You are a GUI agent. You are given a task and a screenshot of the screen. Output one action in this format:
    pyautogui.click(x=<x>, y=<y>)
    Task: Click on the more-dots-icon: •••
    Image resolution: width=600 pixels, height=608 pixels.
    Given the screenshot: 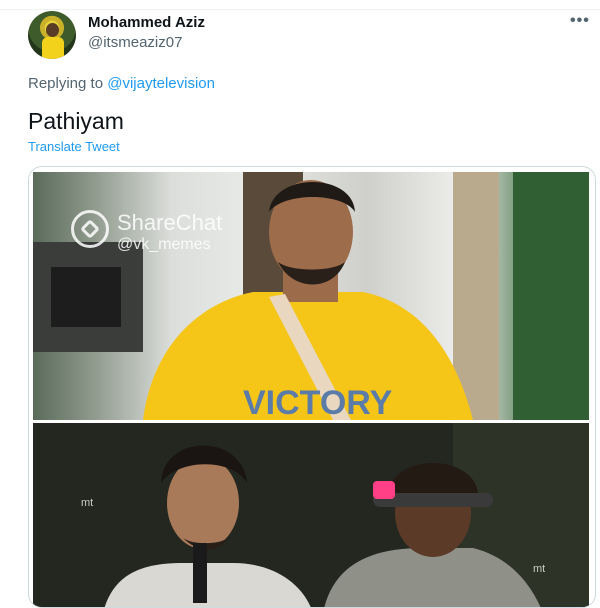 What is the action you would take?
    pyautogui.click(x=580, y=21)
    